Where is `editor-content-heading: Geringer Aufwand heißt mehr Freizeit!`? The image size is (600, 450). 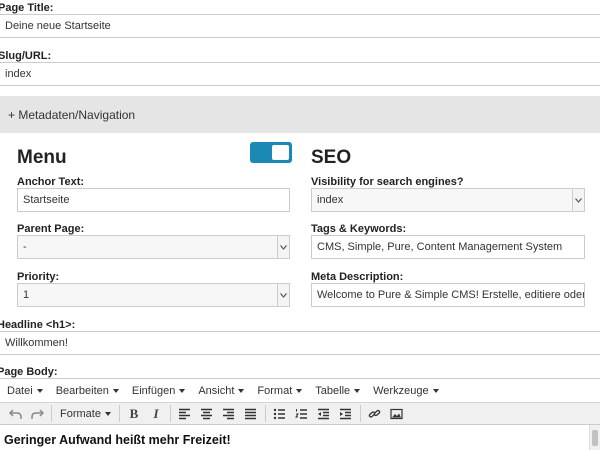 editor-content-heading: Geringer Aufwand heißt mehr Freizeit! is located at coordinates (117, 440).